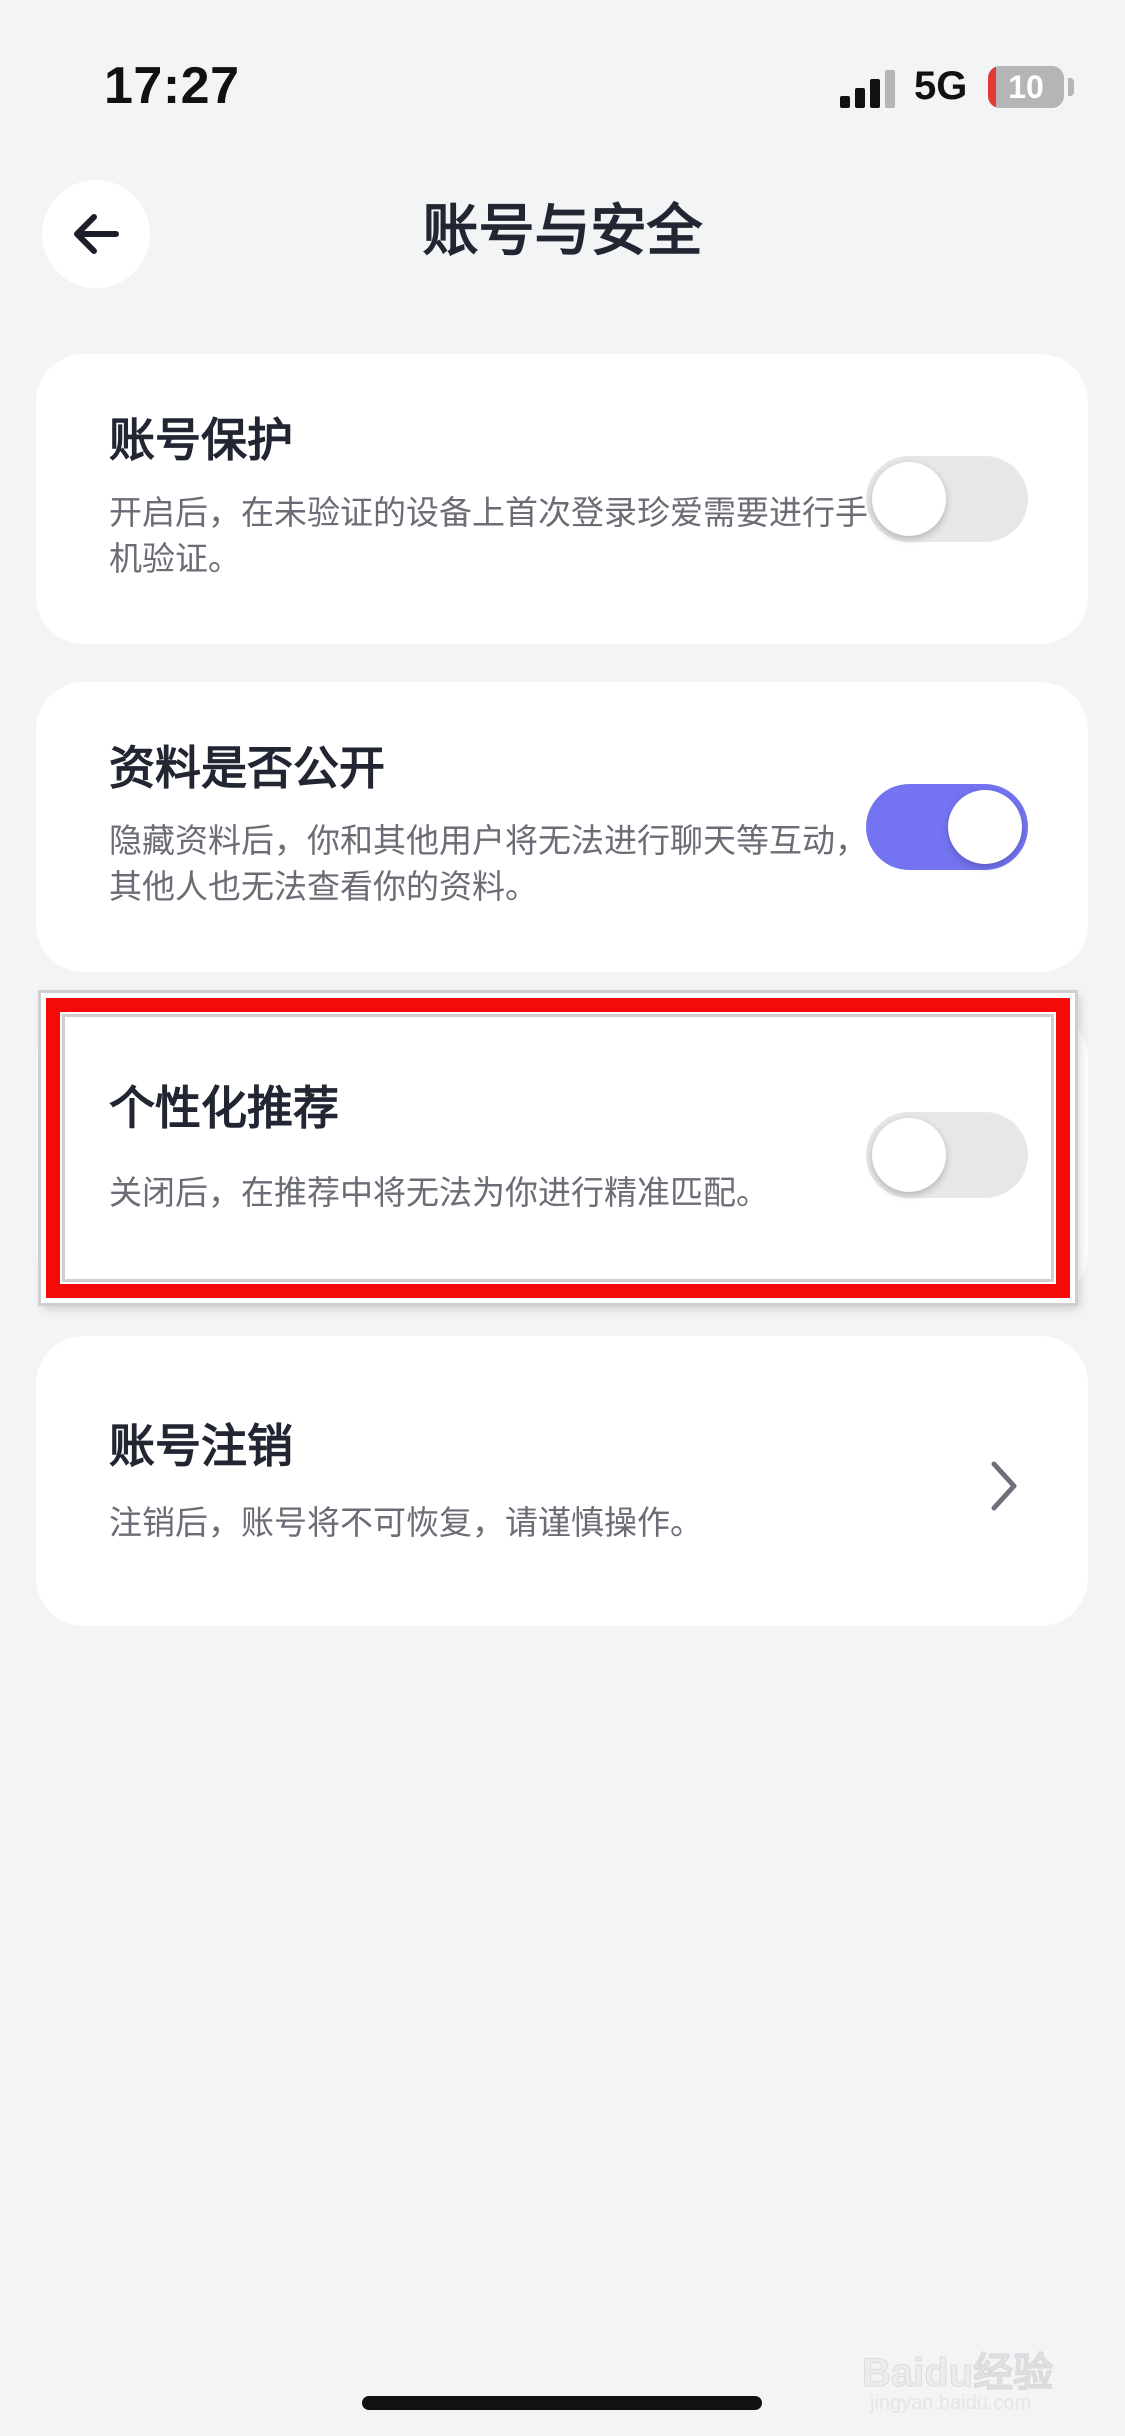 This screenshot has width=1125, height=2436. I want to click on baidu-watermark: Baidu经验 jingyan.baidu.com, so click(966, 2360).